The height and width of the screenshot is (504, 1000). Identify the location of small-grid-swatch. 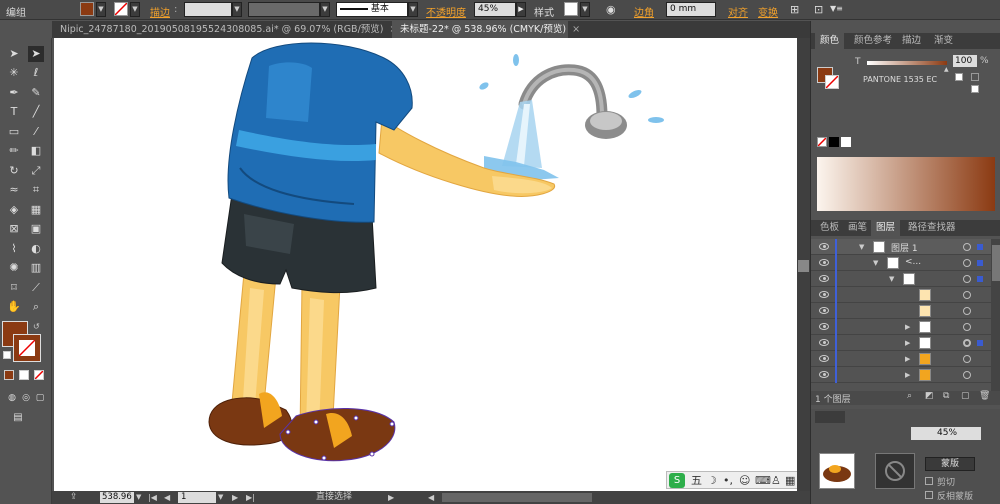
(975, 77).